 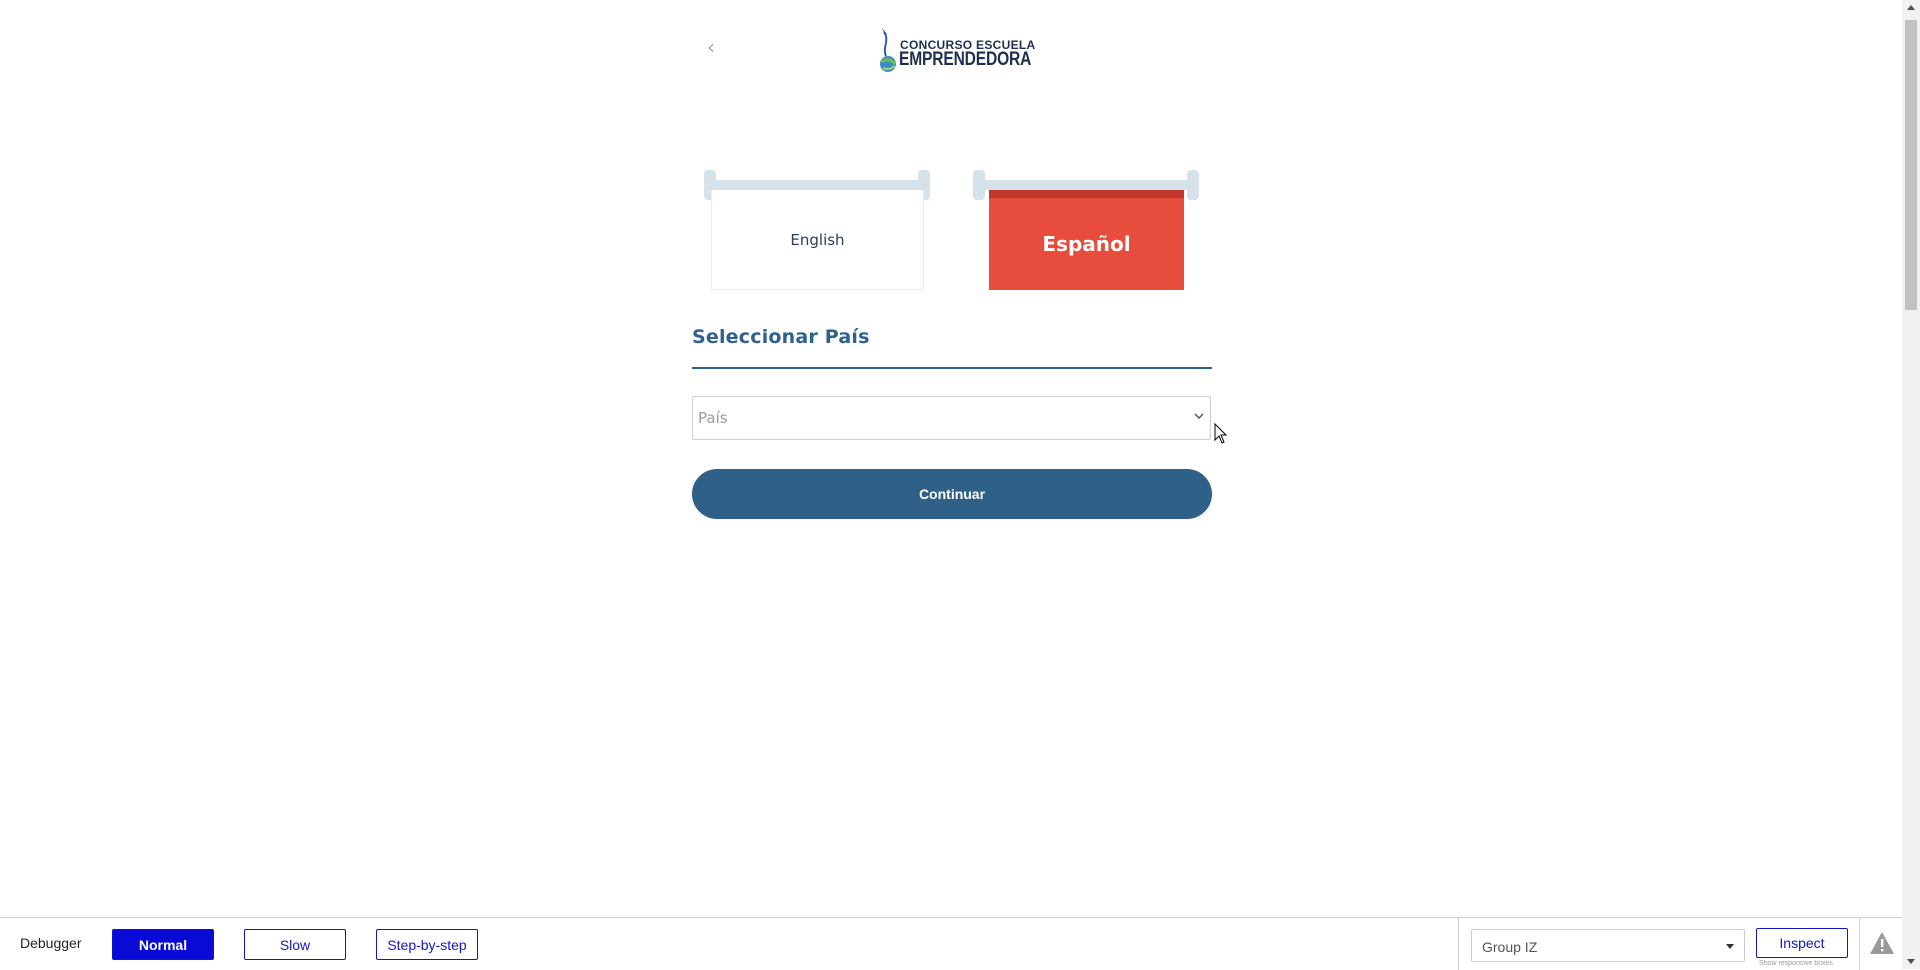 I want to click on country-select: País, so click(x=951, y=418).